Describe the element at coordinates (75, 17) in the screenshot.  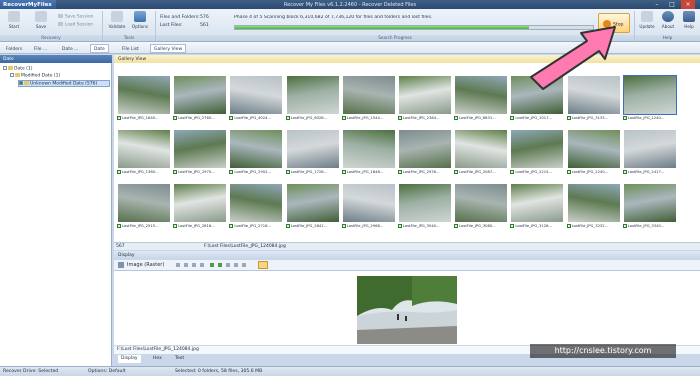
I see `save-session-button: Save Session` at that location.